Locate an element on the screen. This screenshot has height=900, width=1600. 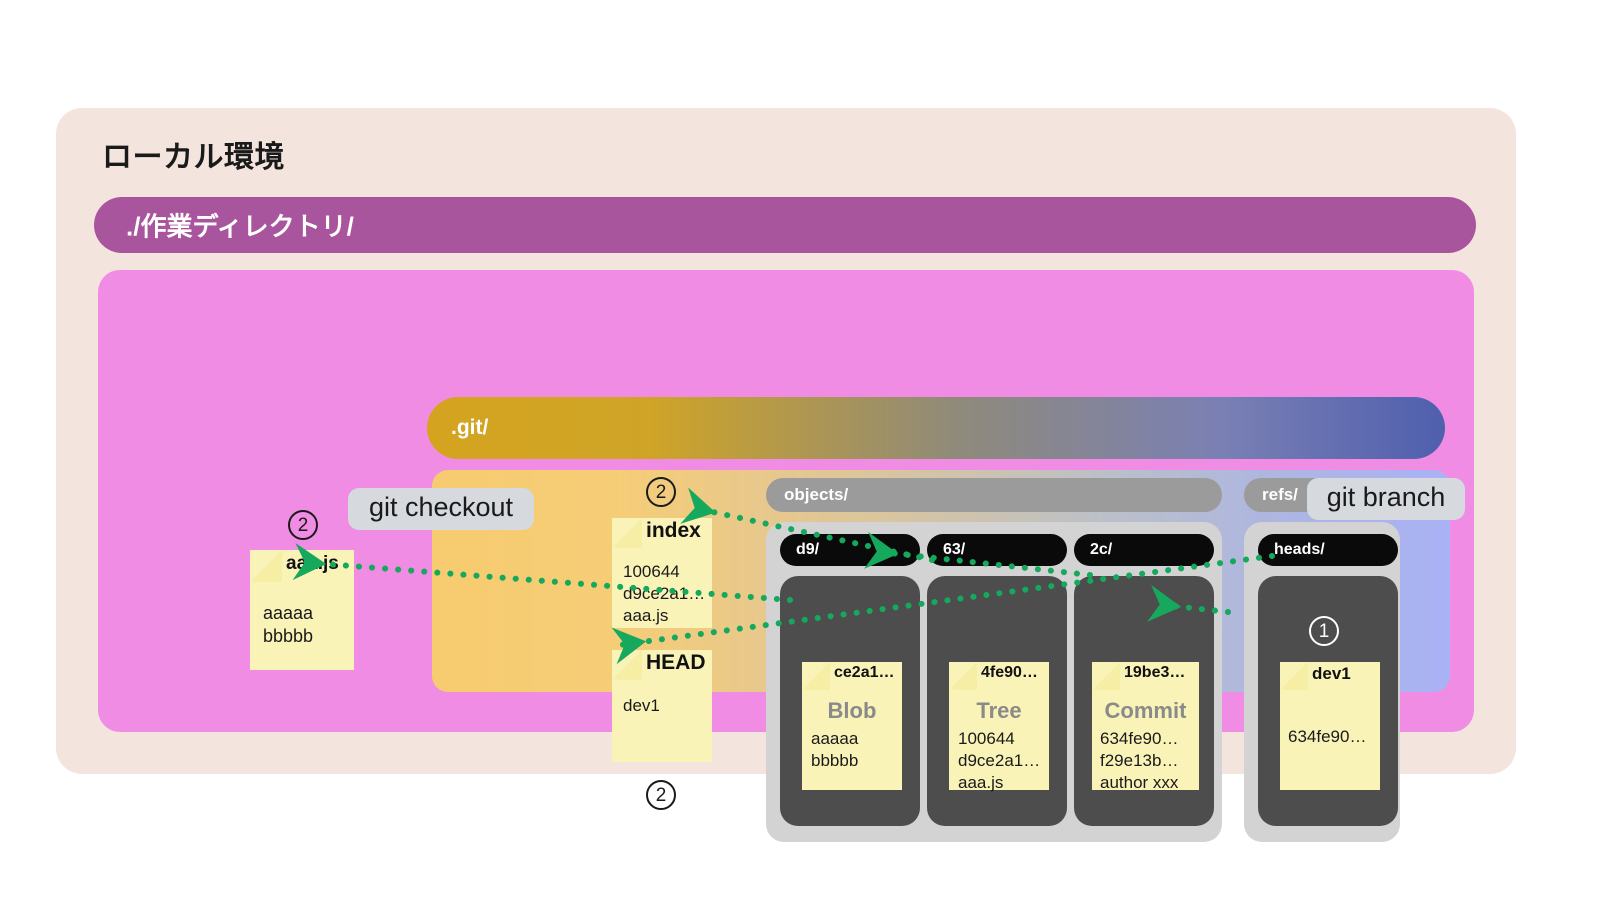
file-card-title: aaa.js is located at coordinates (312, 563).